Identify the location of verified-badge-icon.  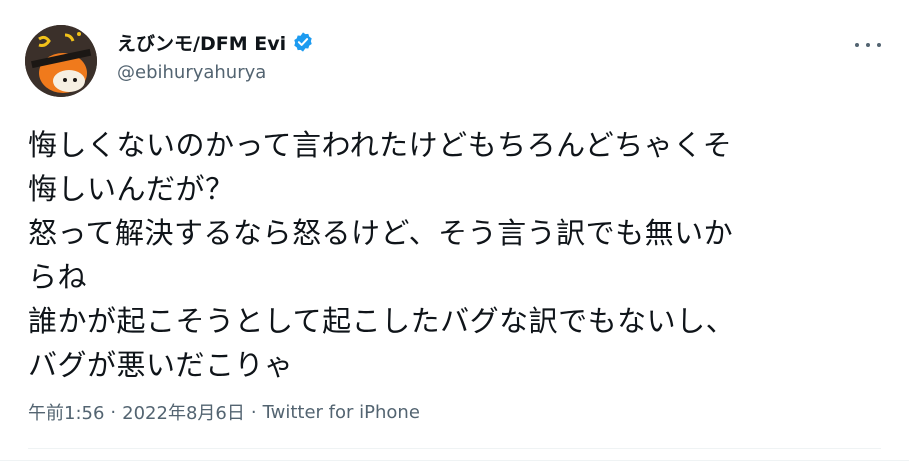
(303, 42).